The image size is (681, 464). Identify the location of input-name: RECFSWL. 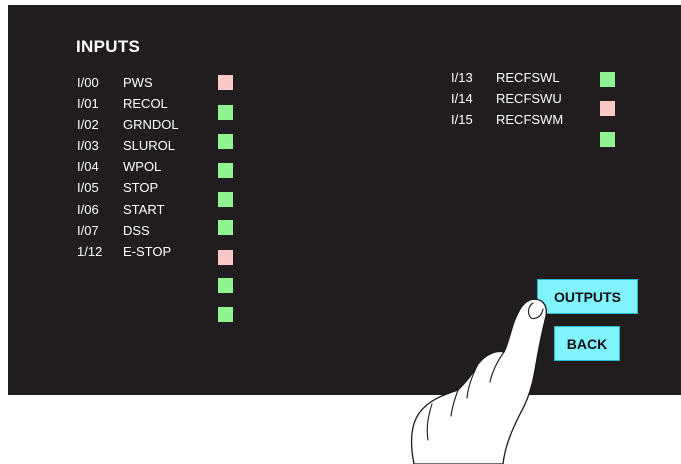
(528, 77).